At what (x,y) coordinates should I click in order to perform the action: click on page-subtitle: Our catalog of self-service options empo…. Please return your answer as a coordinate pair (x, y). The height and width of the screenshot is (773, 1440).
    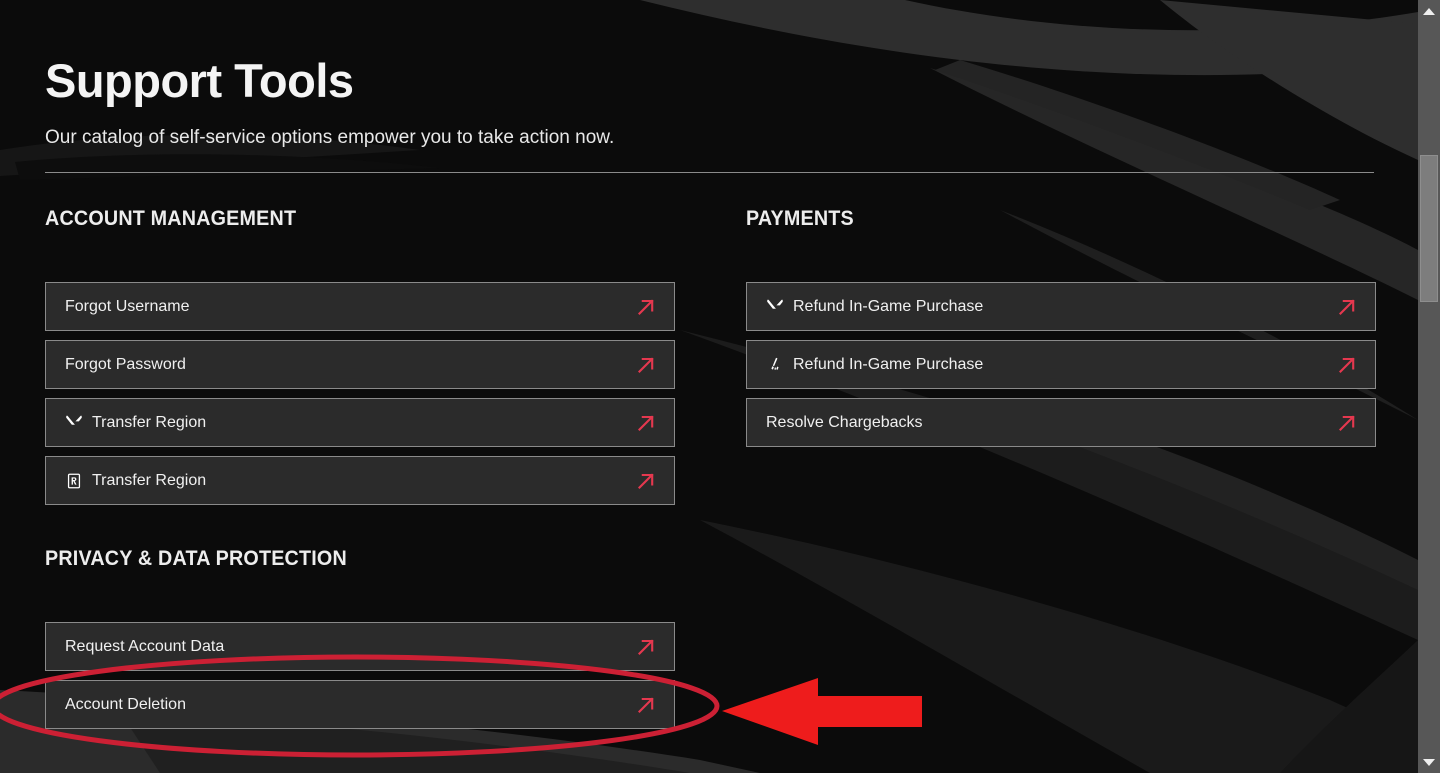
    Looking at the image, I should click on (330, 137).